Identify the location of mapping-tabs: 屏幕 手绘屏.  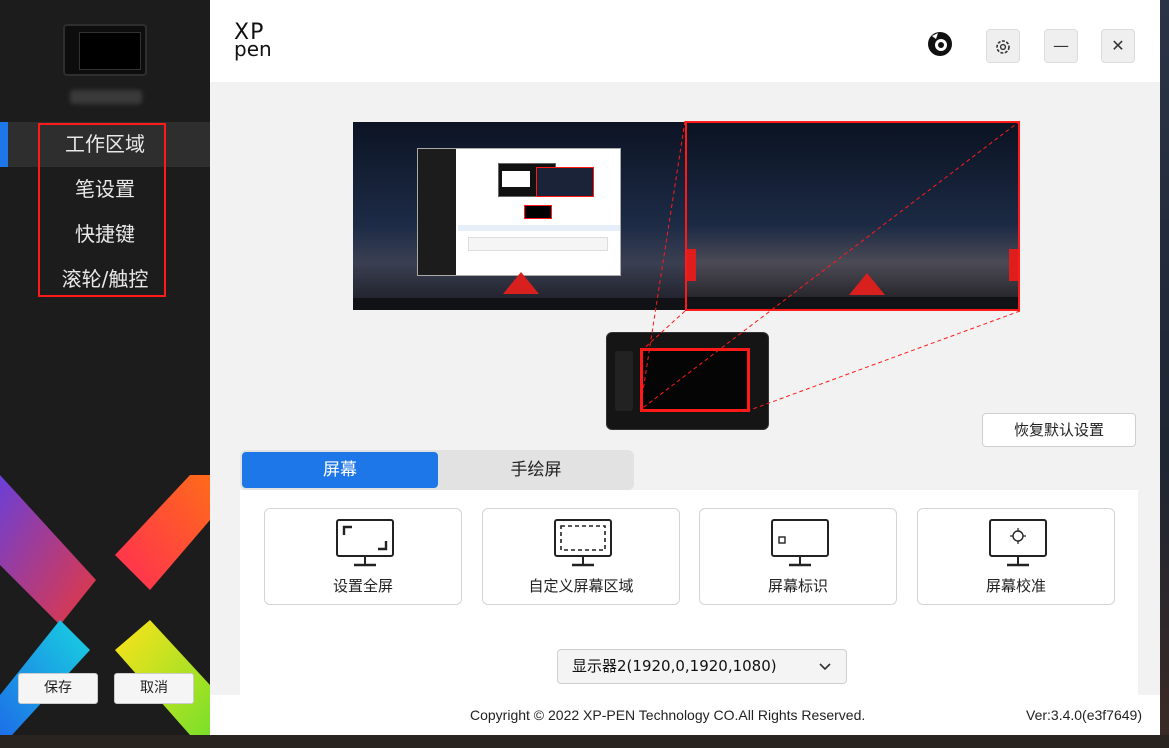
(437, 470).